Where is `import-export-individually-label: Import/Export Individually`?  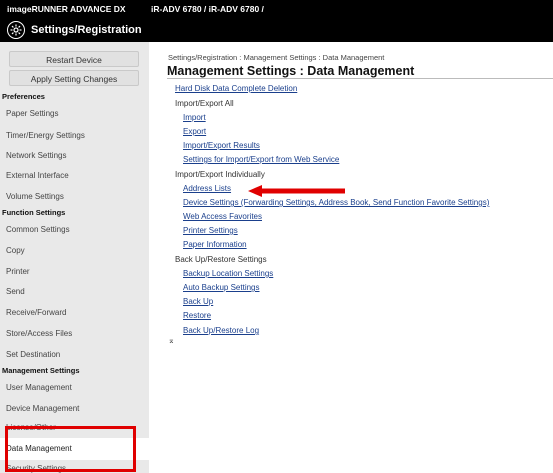
import-export-individually-label: Import/Export Individually is located at coordinates (220, 174).